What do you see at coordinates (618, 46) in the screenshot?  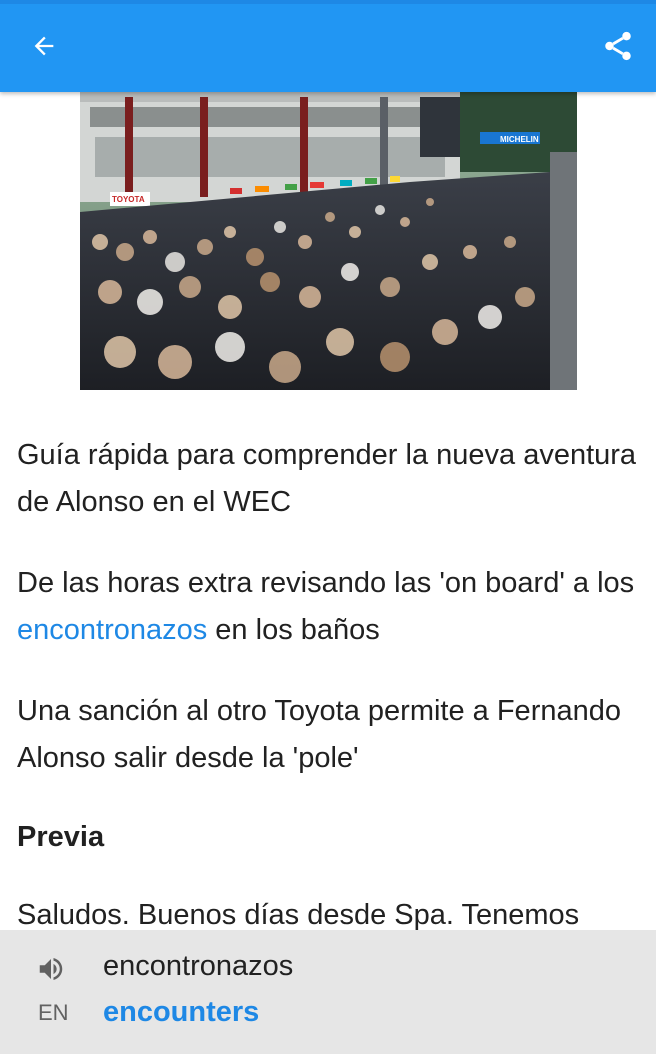 I see `share-icon` at bounding box center [618, 46].